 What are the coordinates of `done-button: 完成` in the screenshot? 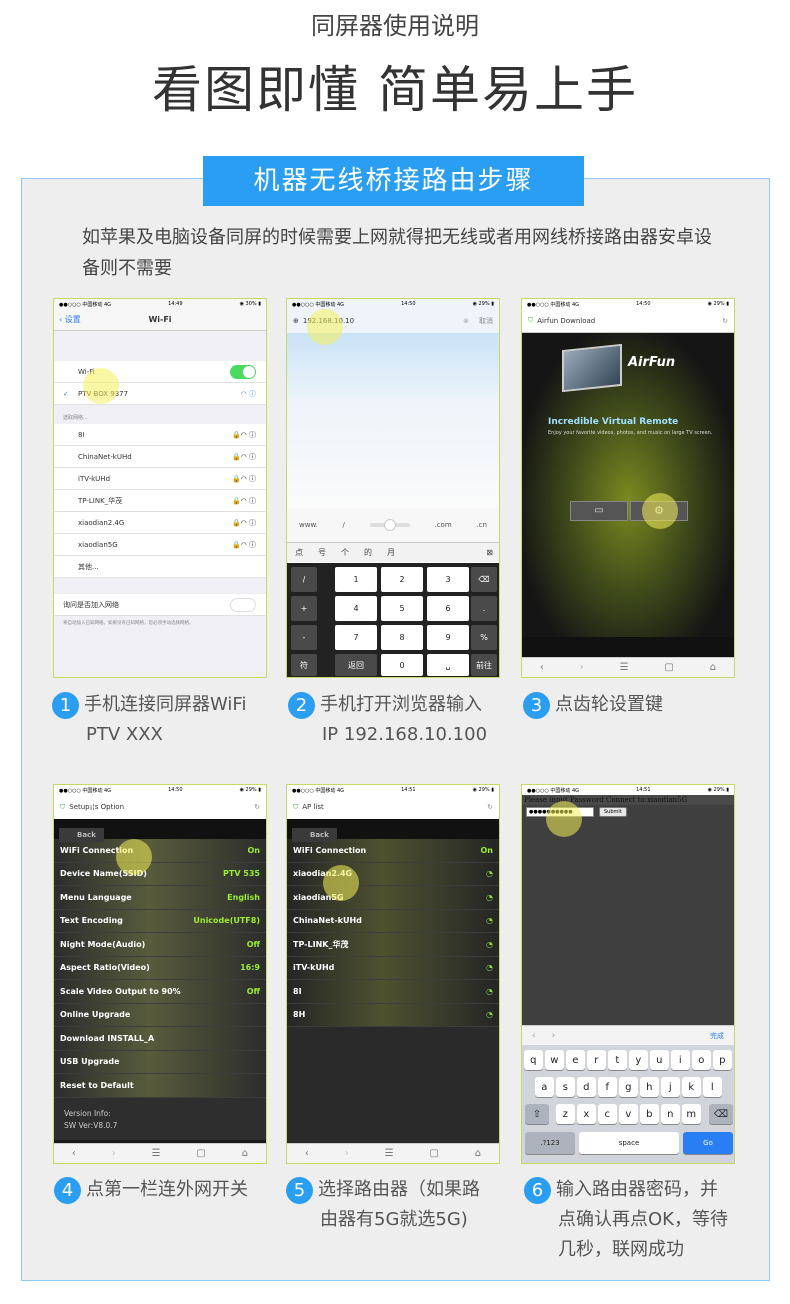 It's located at (717, 1036).